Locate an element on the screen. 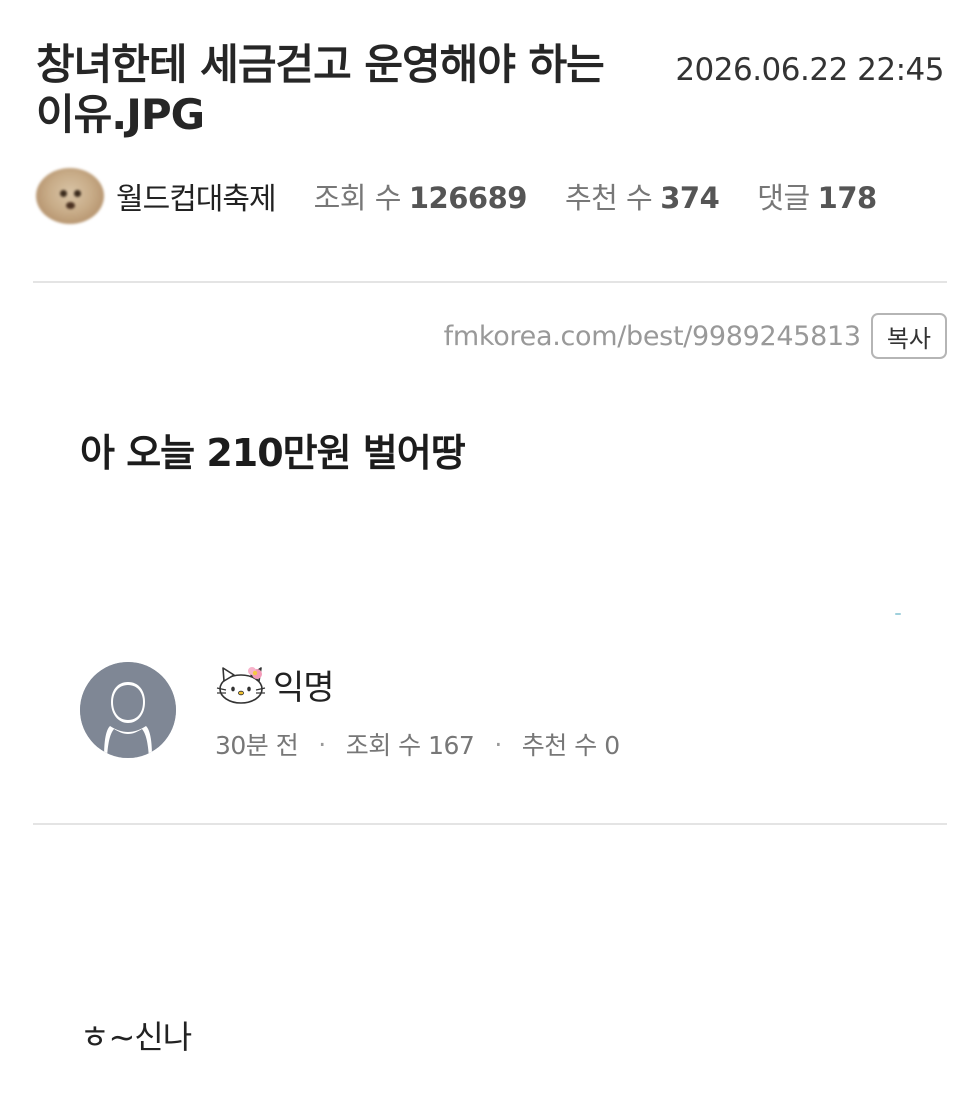  comment-count-label: 댓글 is located at coordinates (783, 198).